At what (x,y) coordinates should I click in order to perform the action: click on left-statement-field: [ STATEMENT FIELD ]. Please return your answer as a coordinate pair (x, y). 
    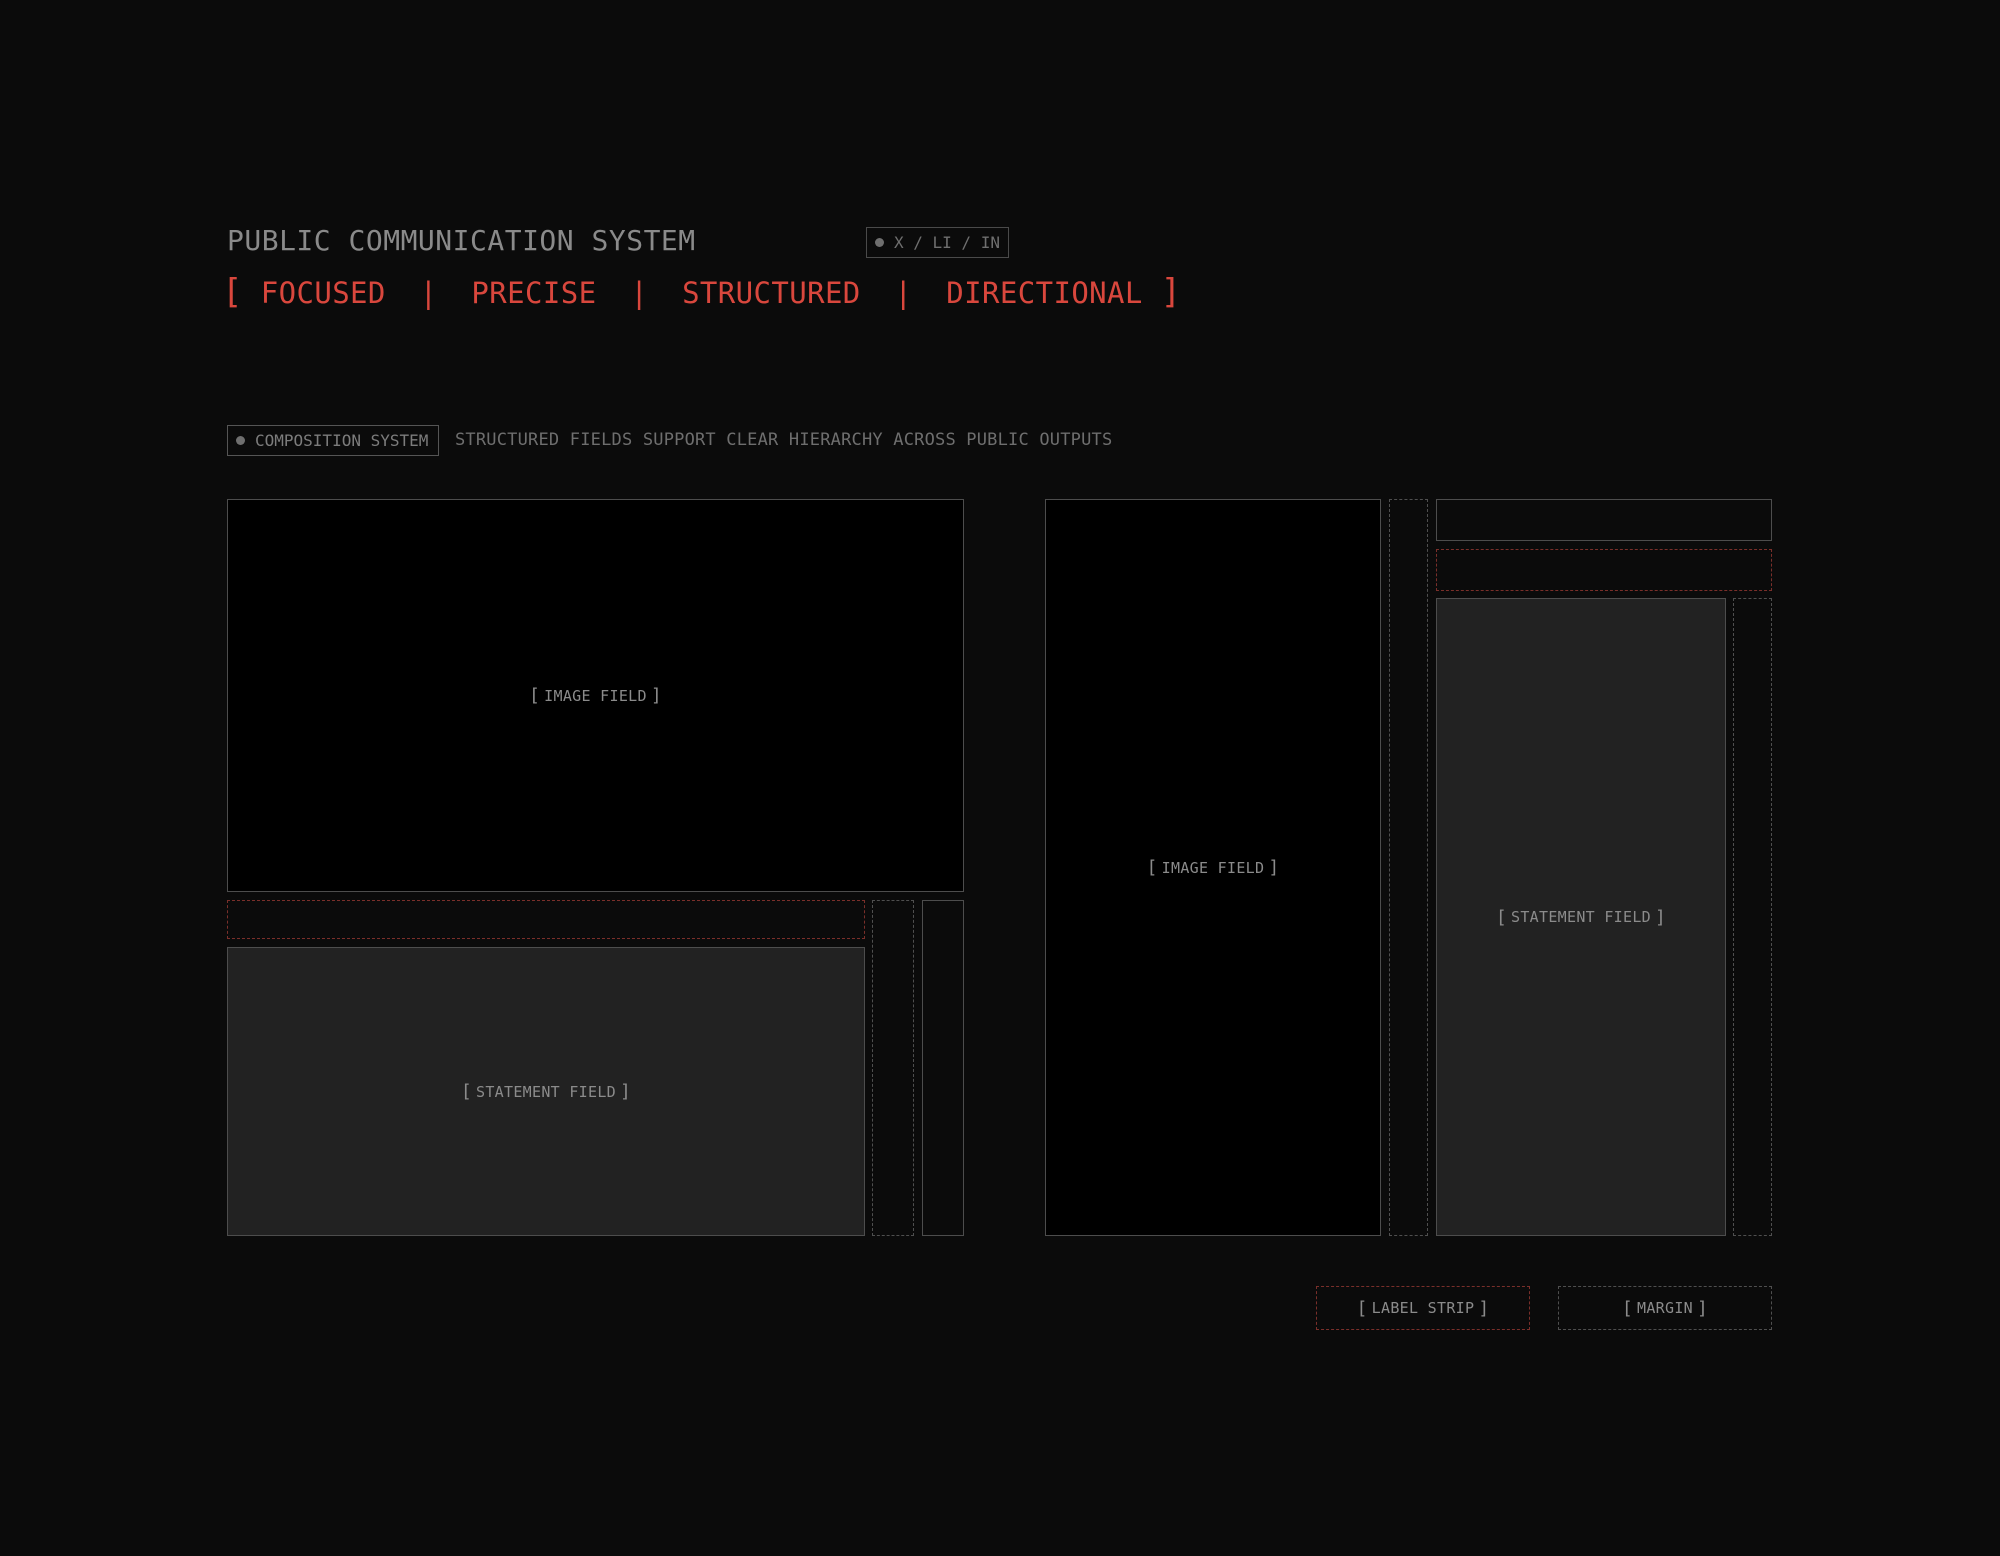
    Looking at the image, I should click on (546, 1091).